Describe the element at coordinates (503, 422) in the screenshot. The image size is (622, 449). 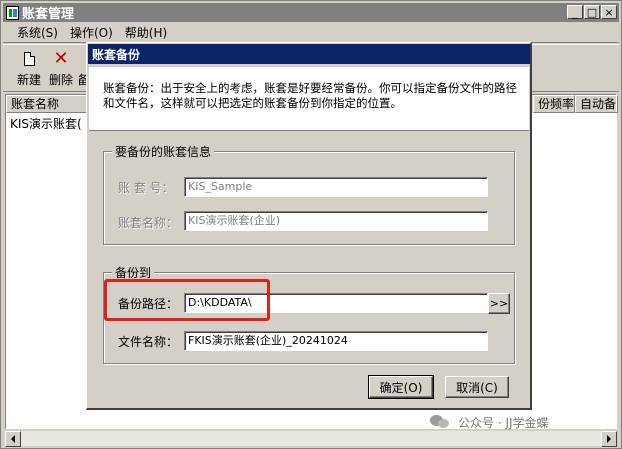
I see `watermark-text: 公众号 · JJ学金蝶` at that location.